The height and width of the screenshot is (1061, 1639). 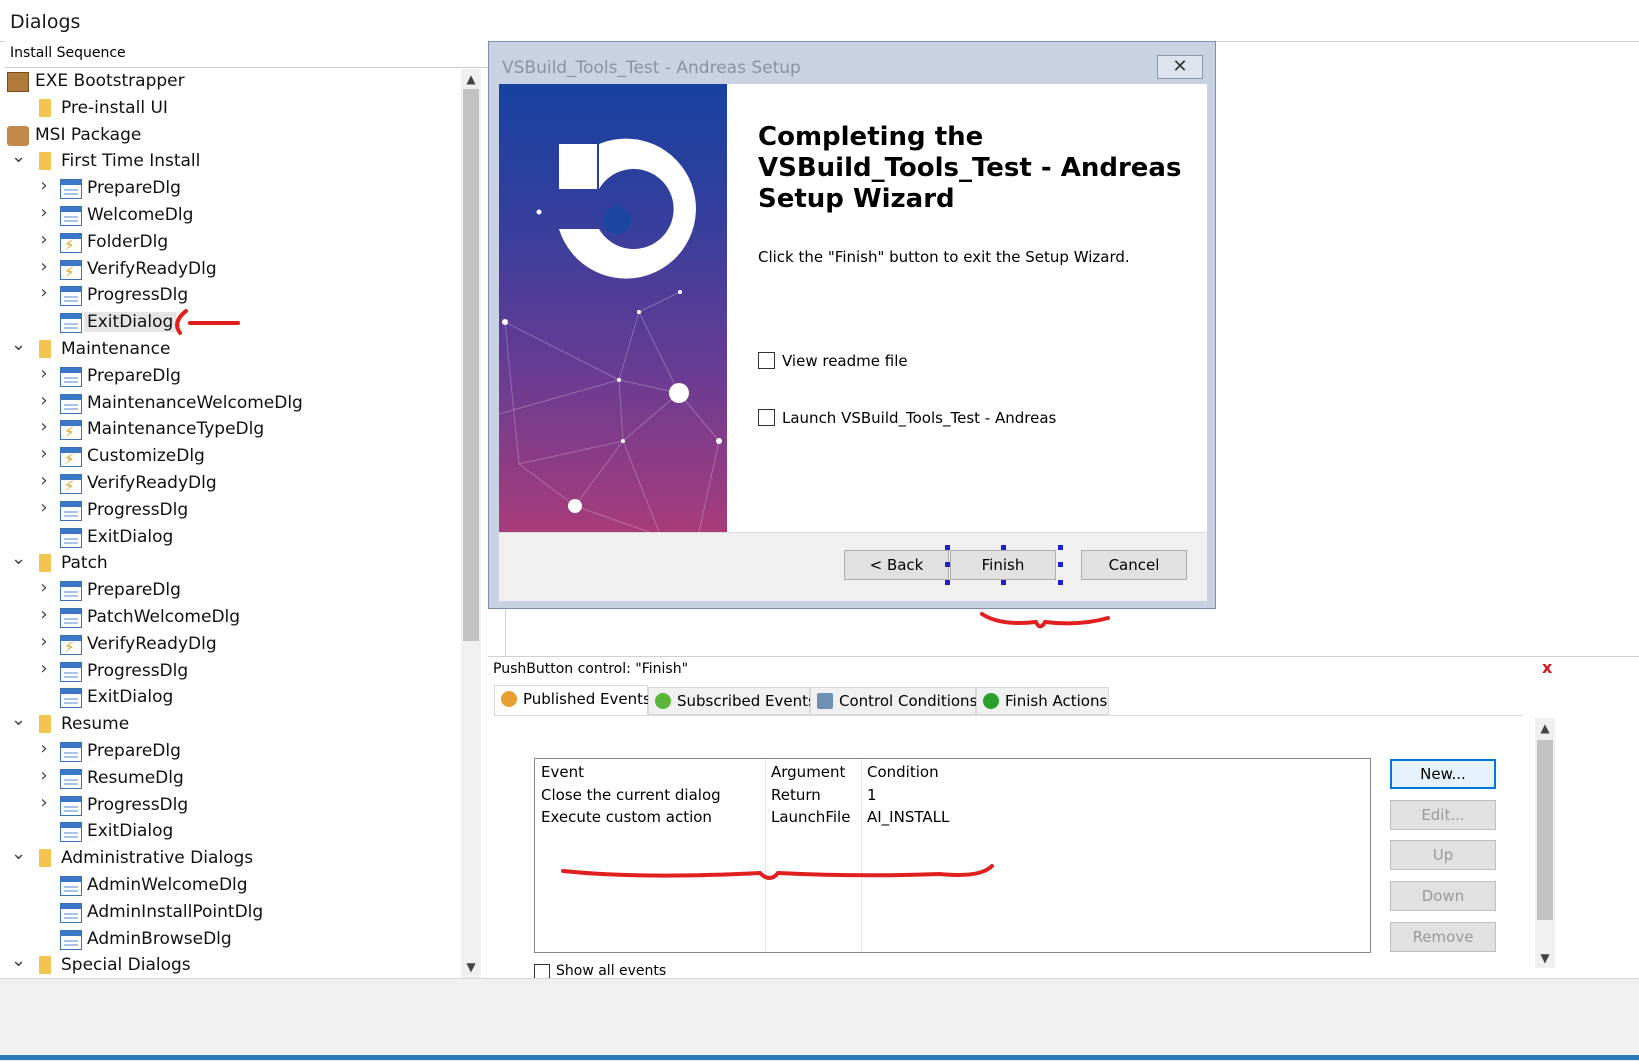 What do you see at coordinates (1045, 620) in the screenshot?
I see `annotation-underline-finish` at bounding box center [1045, 620].